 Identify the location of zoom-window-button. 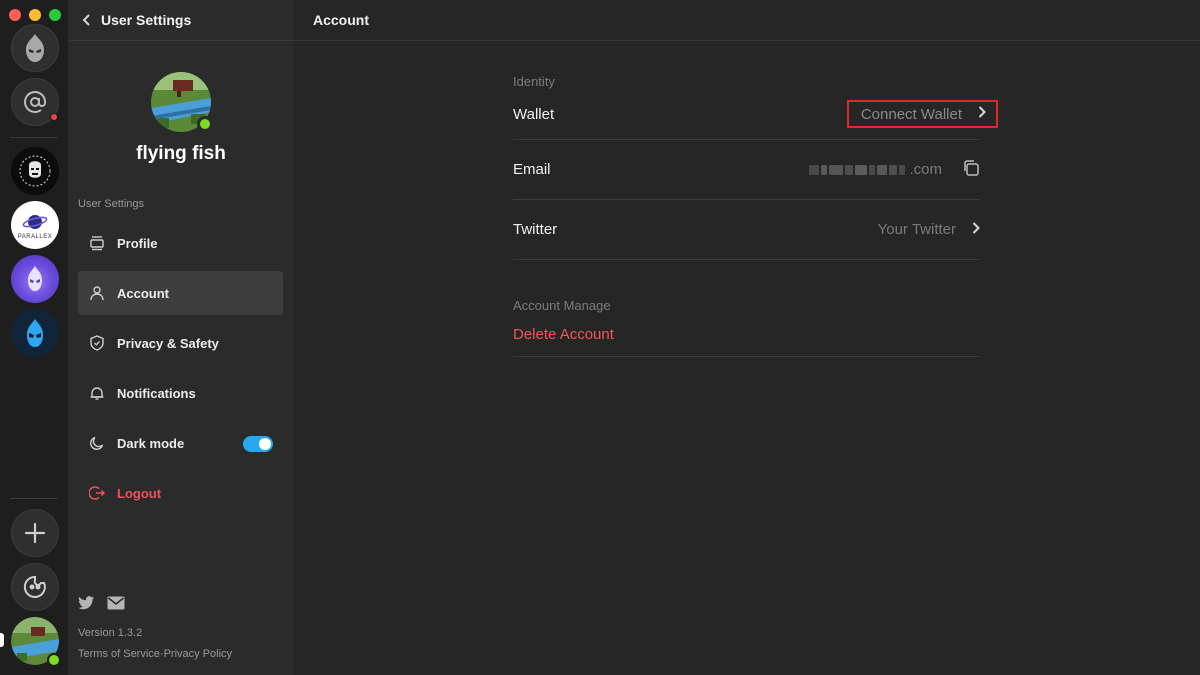
(55, 15).